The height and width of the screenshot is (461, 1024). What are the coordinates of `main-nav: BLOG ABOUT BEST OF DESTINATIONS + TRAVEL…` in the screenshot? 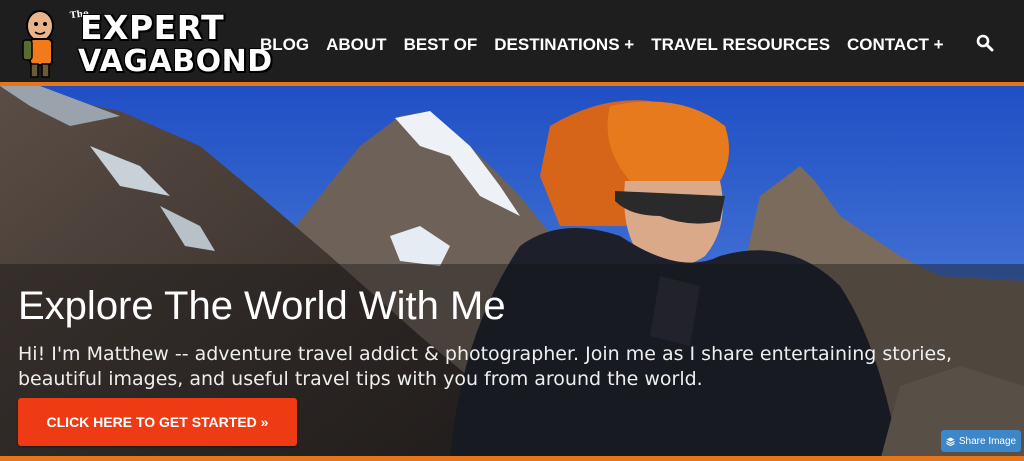 It's located at (610, 45).